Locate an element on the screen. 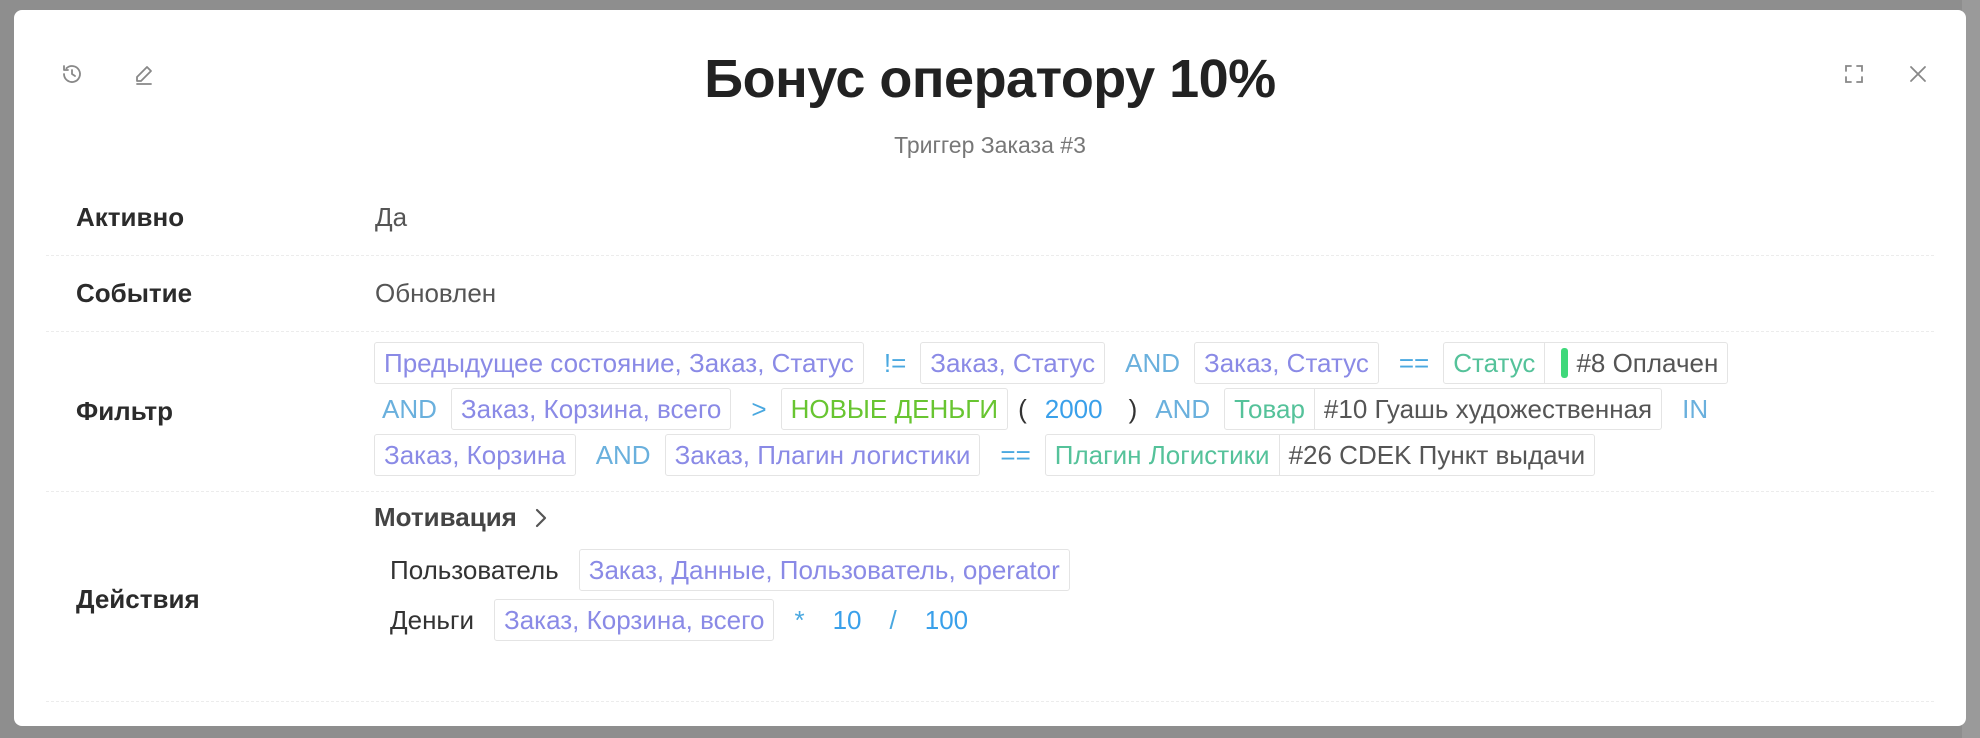  active-label: Активно is located at coordinates (130, 217).